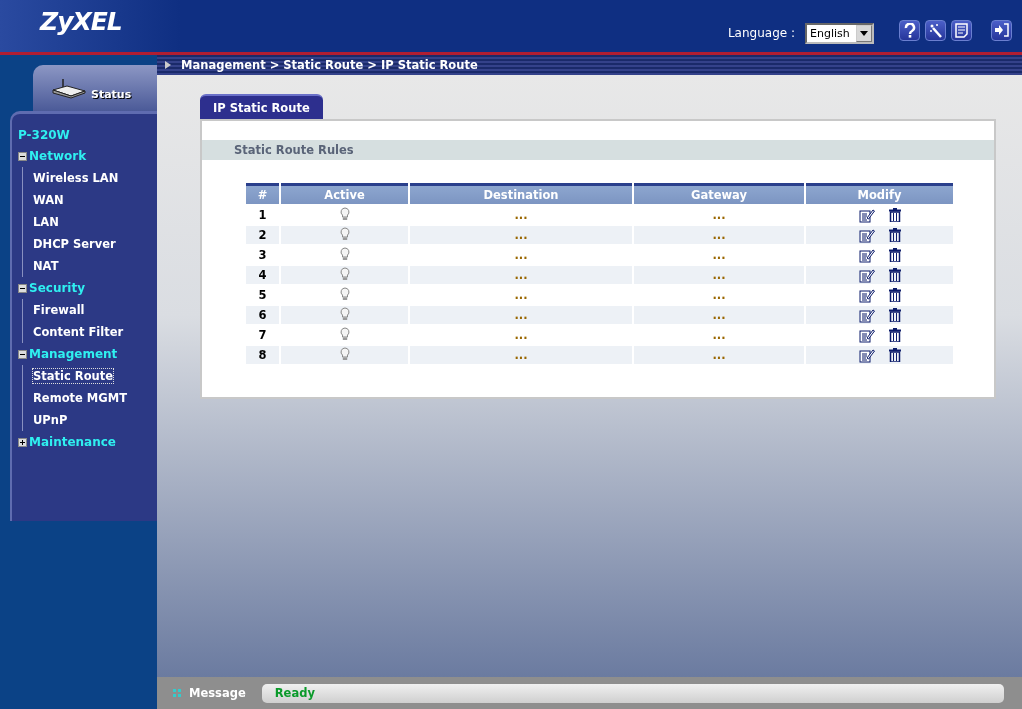 This screenshot has height=709, width=1022. What do you see at coordinates (58, 156) in the screenshot?
I see `menu-group: Network` at bounding box center [58, 156].